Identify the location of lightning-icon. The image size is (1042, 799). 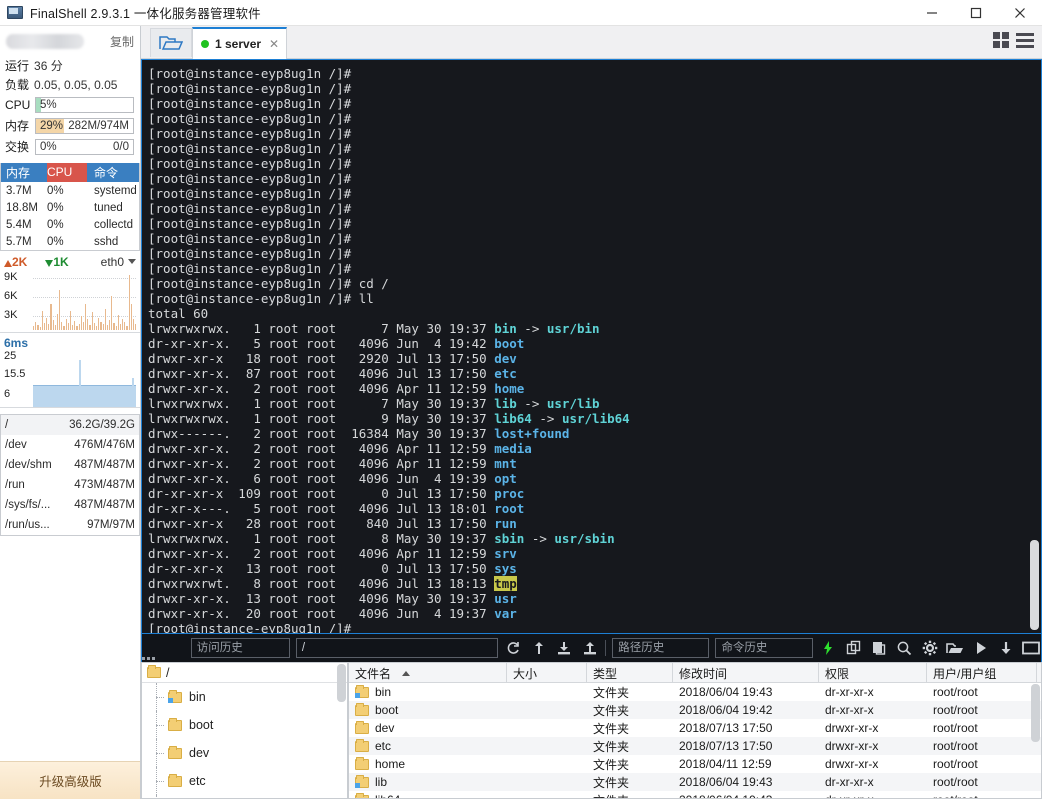
(828, 648).